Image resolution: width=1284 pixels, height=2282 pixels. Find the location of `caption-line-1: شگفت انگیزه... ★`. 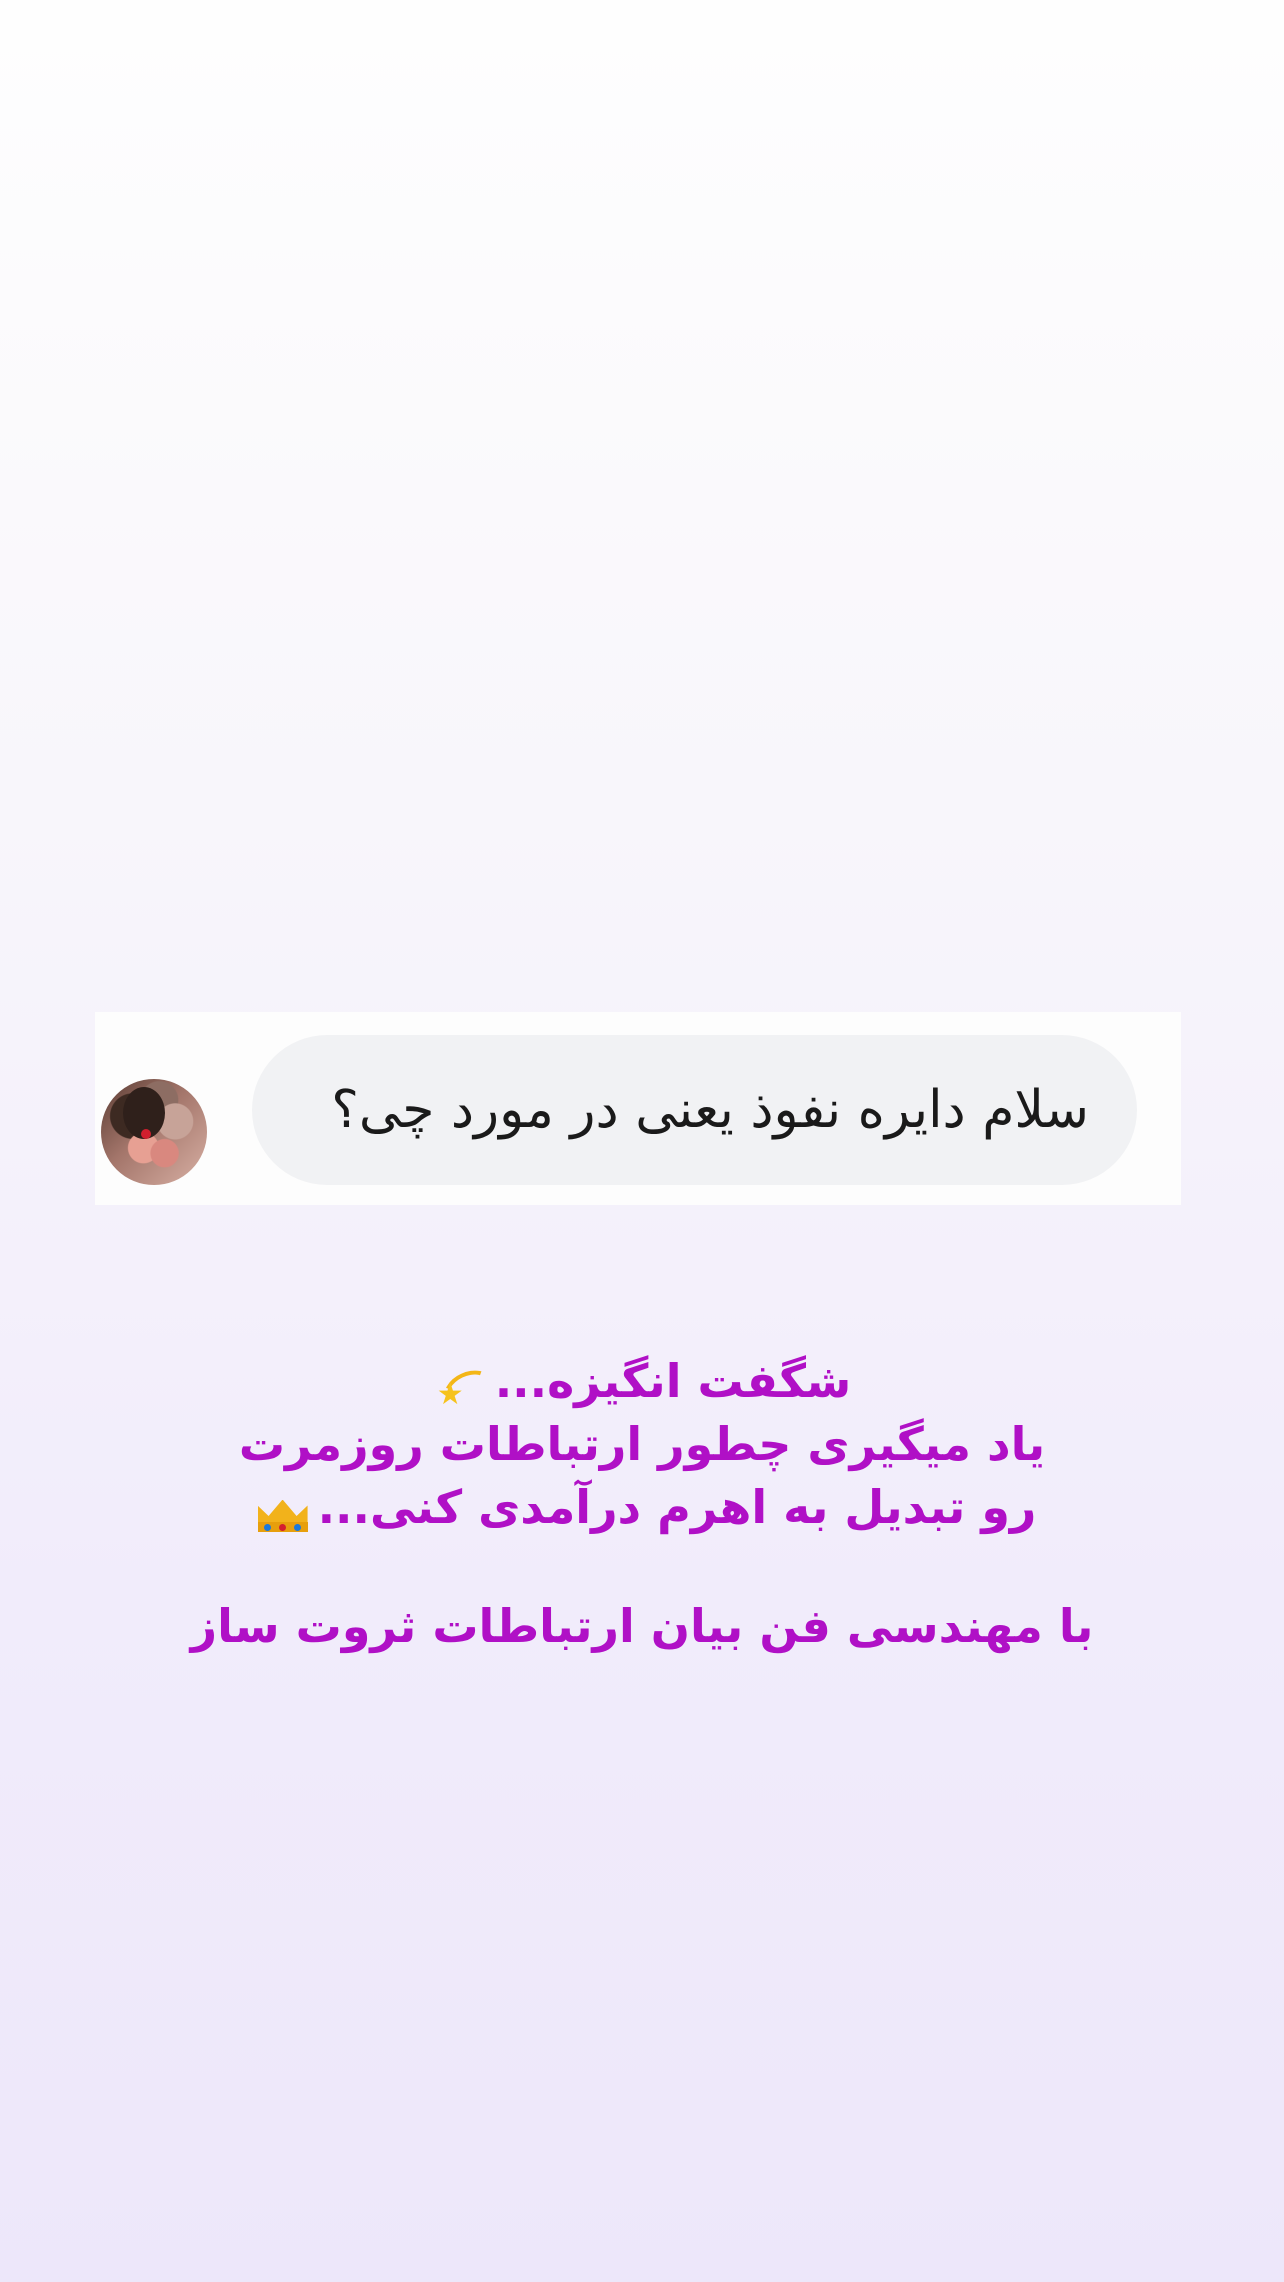

caption-line-1: شگفت انگیزه... ★ is located at coordinates (642, 1384).